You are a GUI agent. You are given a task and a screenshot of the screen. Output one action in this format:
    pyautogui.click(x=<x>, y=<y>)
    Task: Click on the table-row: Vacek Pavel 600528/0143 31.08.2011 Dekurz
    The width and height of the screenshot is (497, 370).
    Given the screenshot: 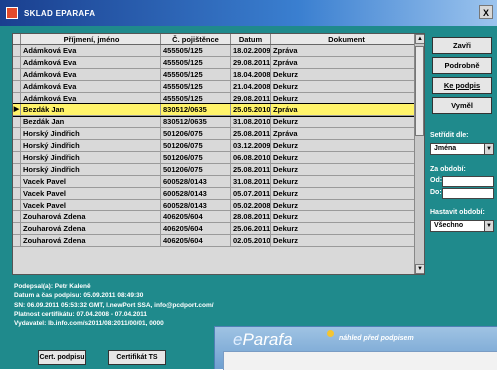 What is the action you would take?
    pyautogui.click(x=218, y=181)
    